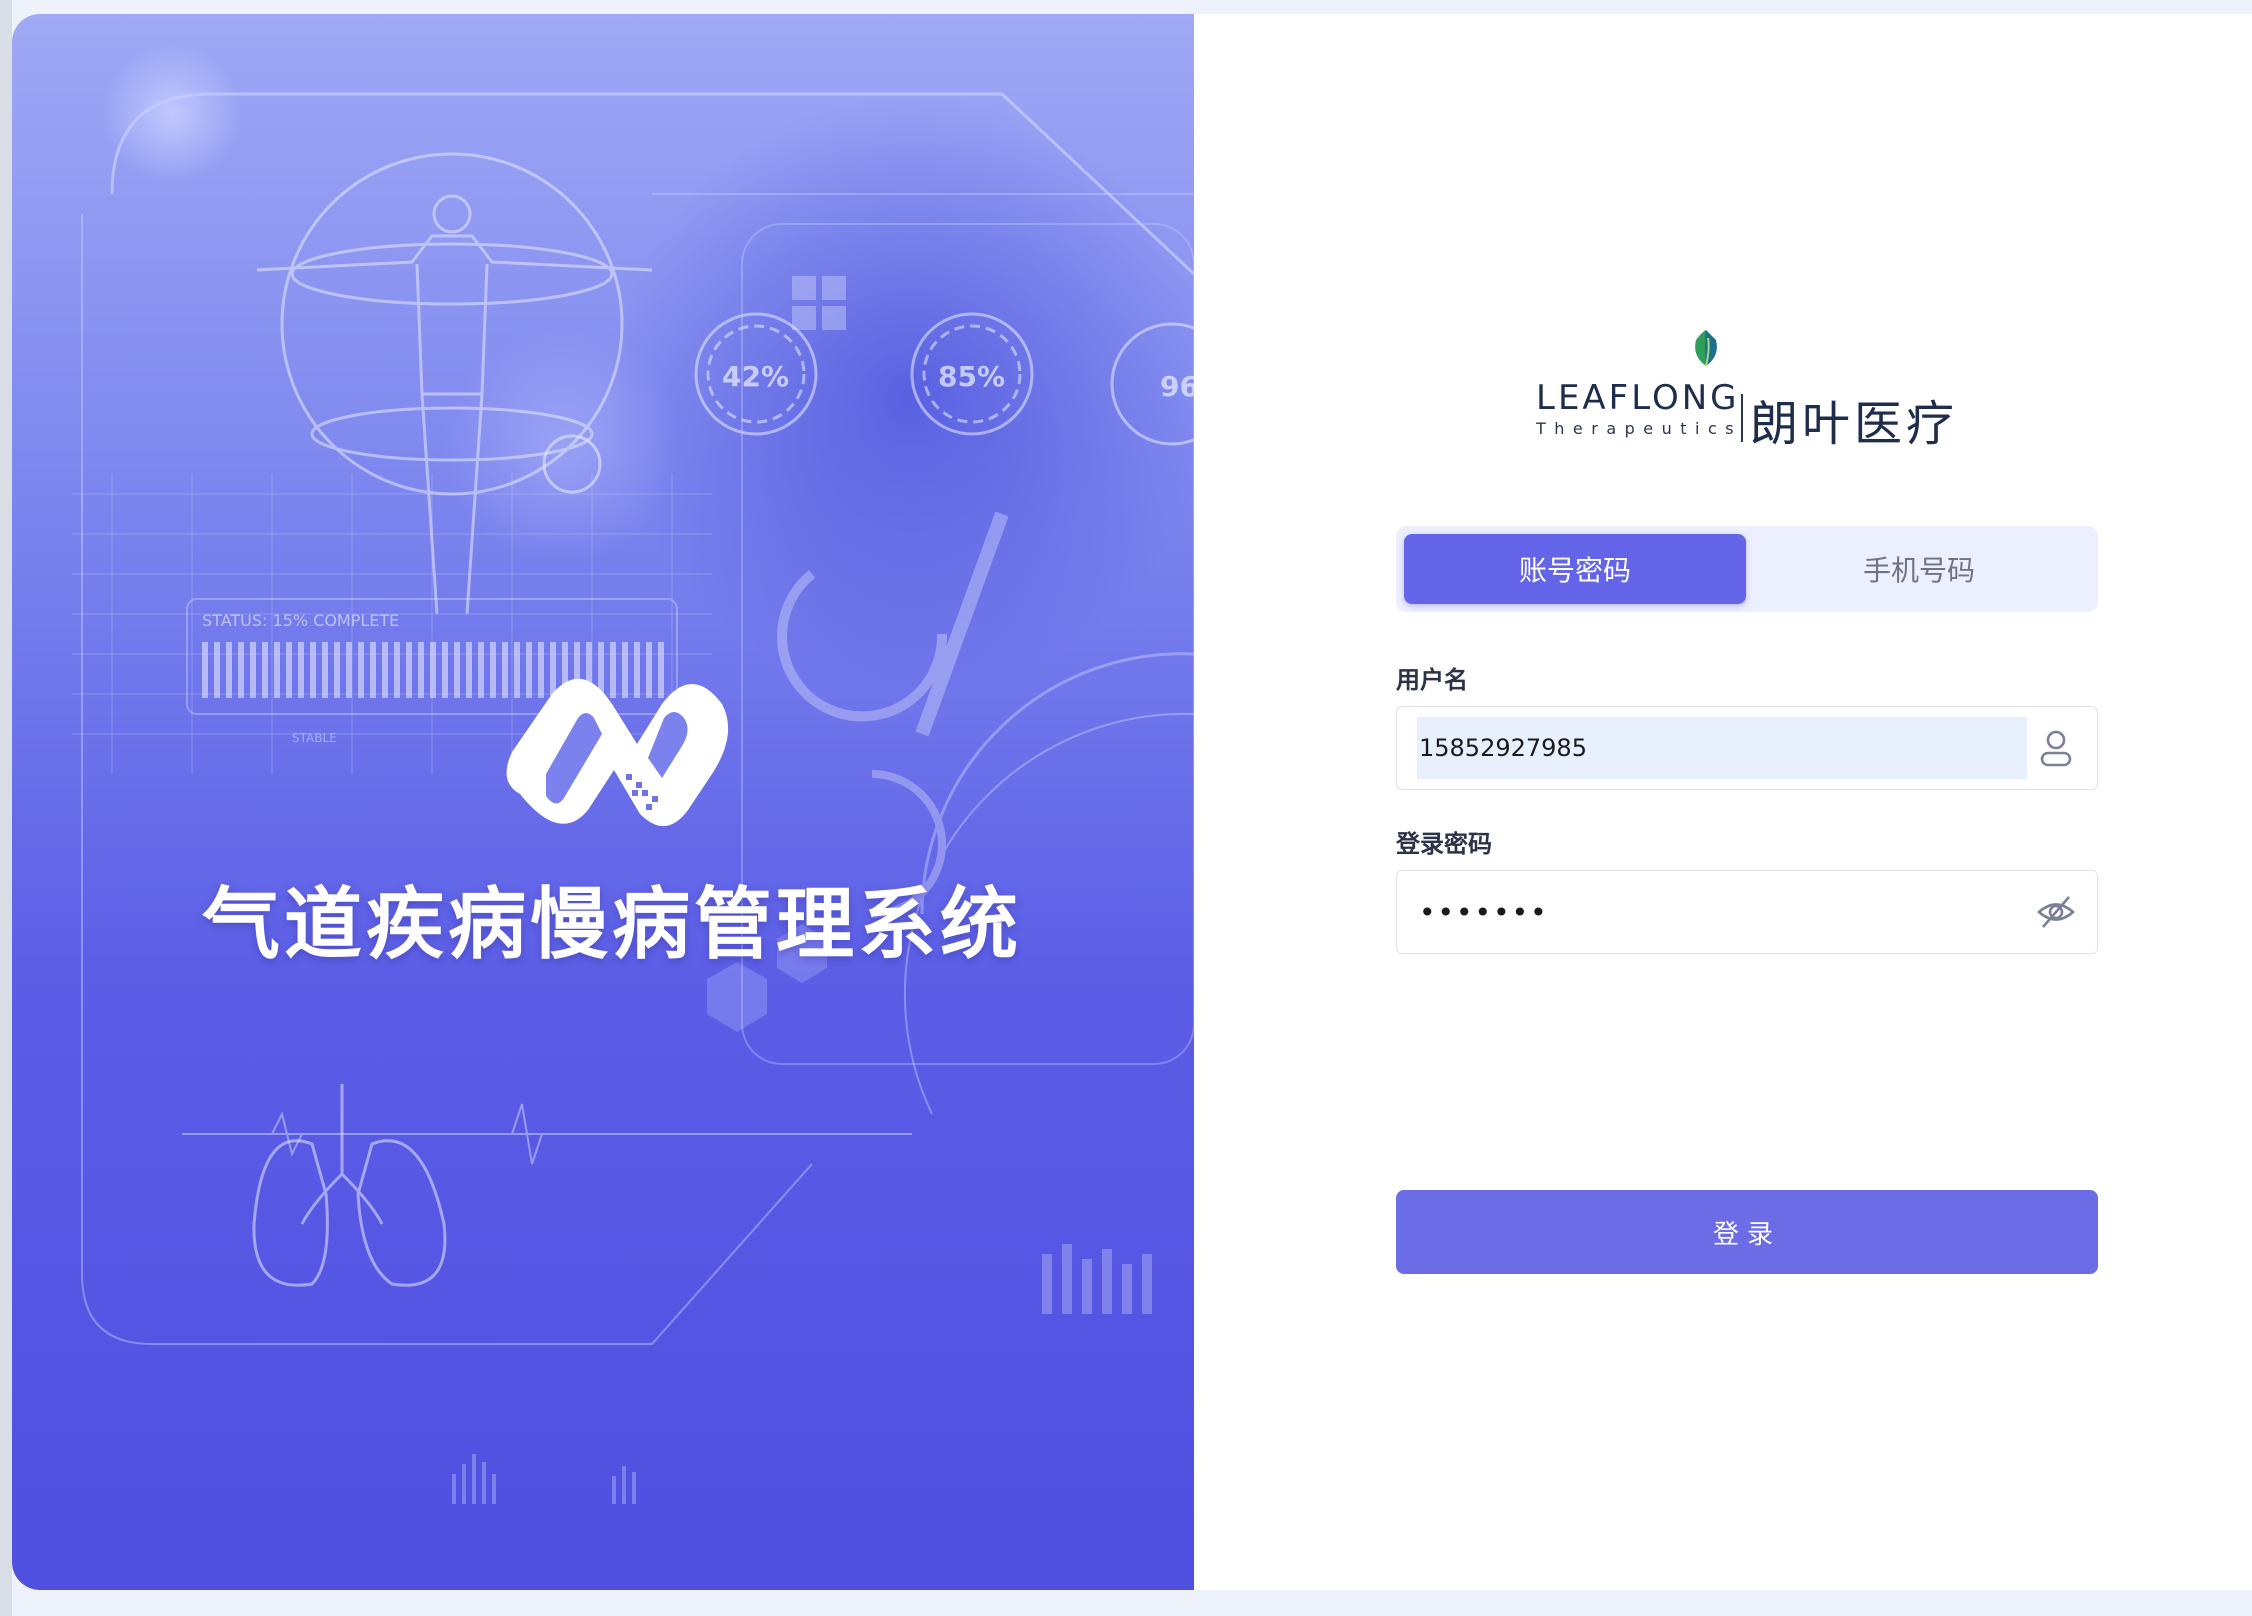  Describe the element at coordinates (1639, 428) in the screenshot. I see `brand-sub-en: Therapeutics` at that location.